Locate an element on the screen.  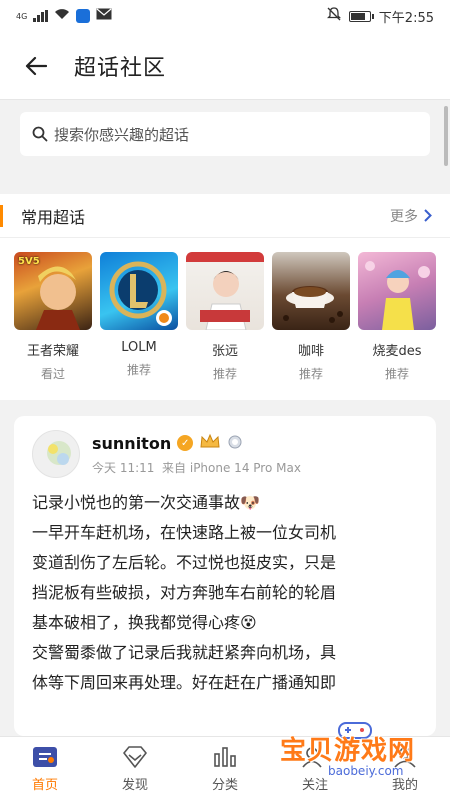
search-placeholder: 搜索你感兴趣的超话 is located at coordinates (122, 134).